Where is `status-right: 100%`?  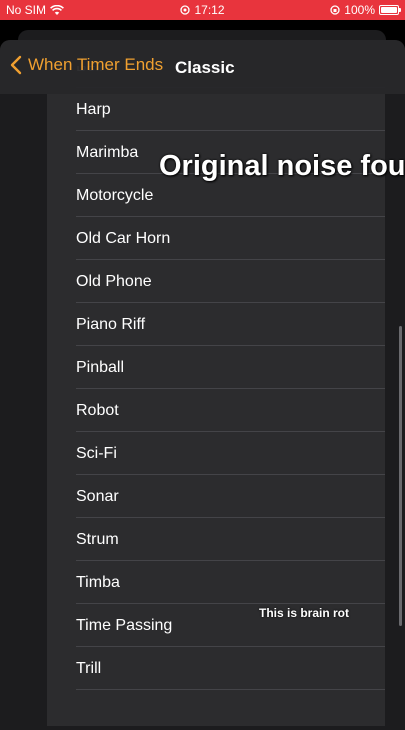
status-right: 100% is located at coordinates (365, 10).